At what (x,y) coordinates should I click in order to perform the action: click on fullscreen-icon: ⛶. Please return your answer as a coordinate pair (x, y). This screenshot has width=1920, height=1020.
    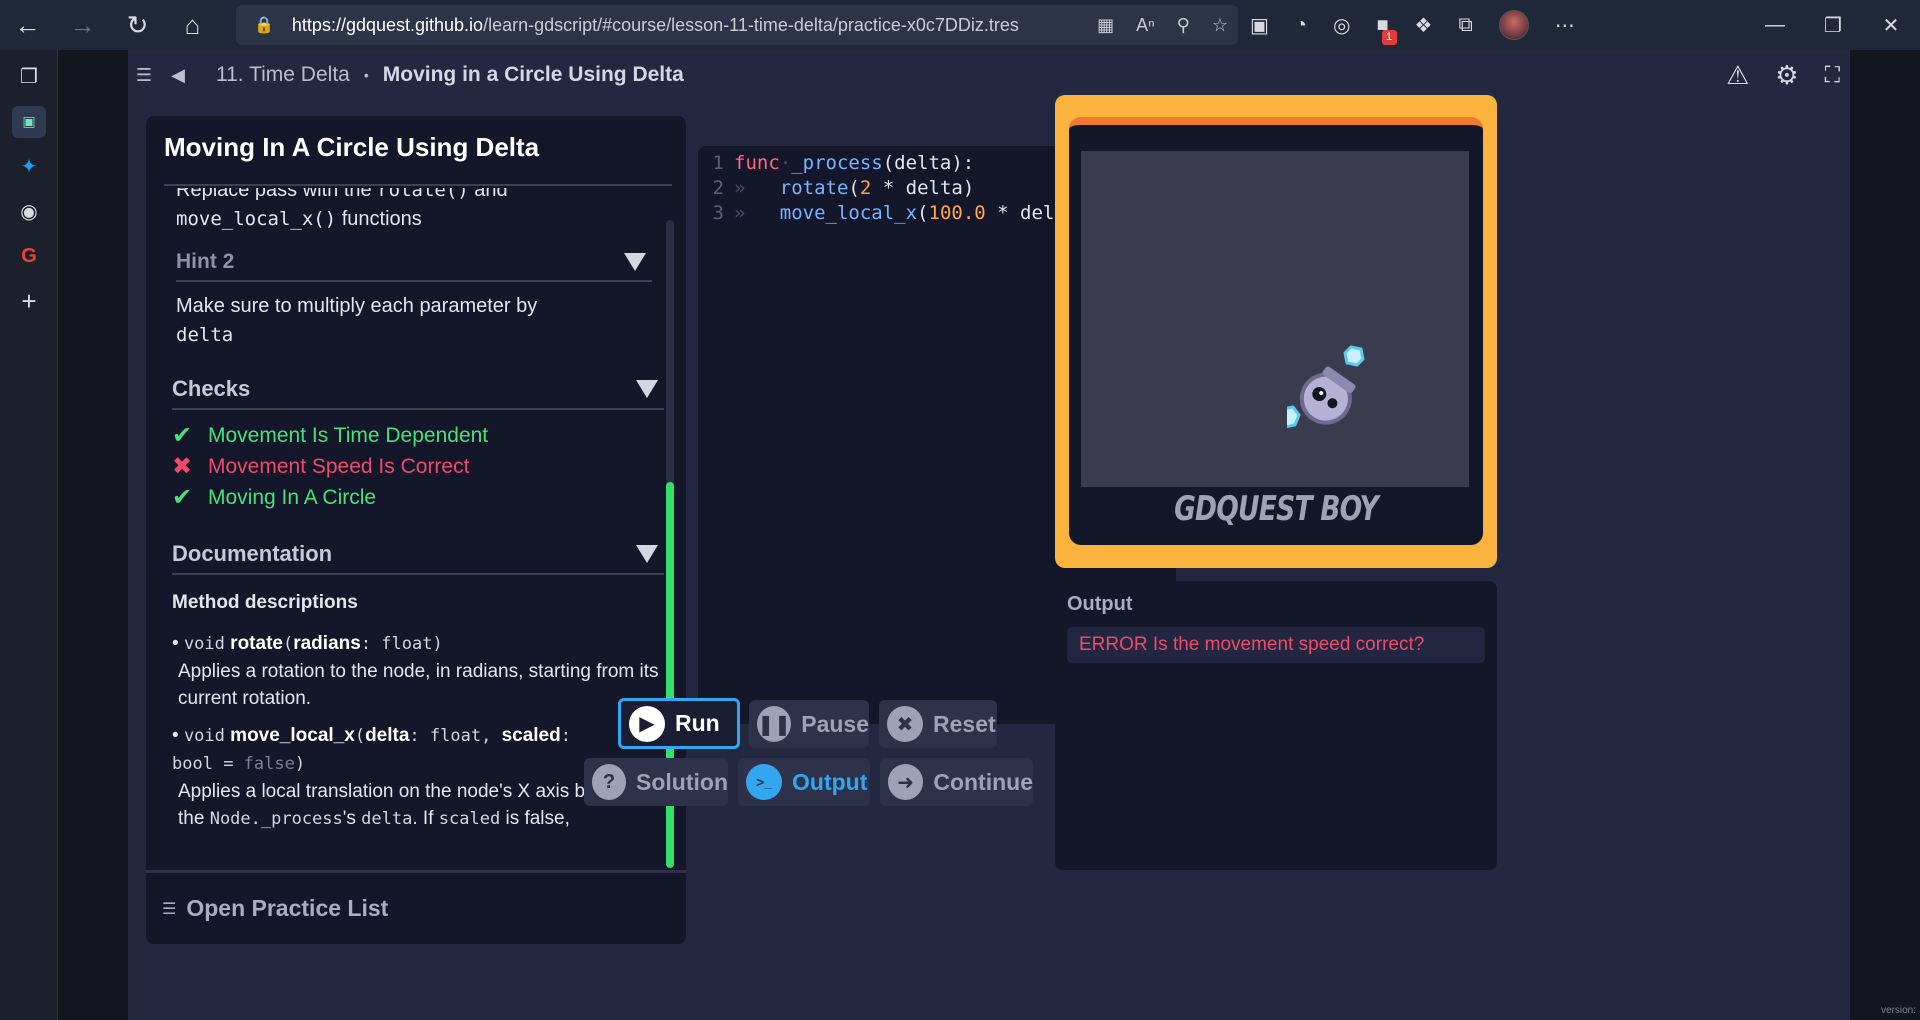
    Looking at the image, I should click on (1832, 75).